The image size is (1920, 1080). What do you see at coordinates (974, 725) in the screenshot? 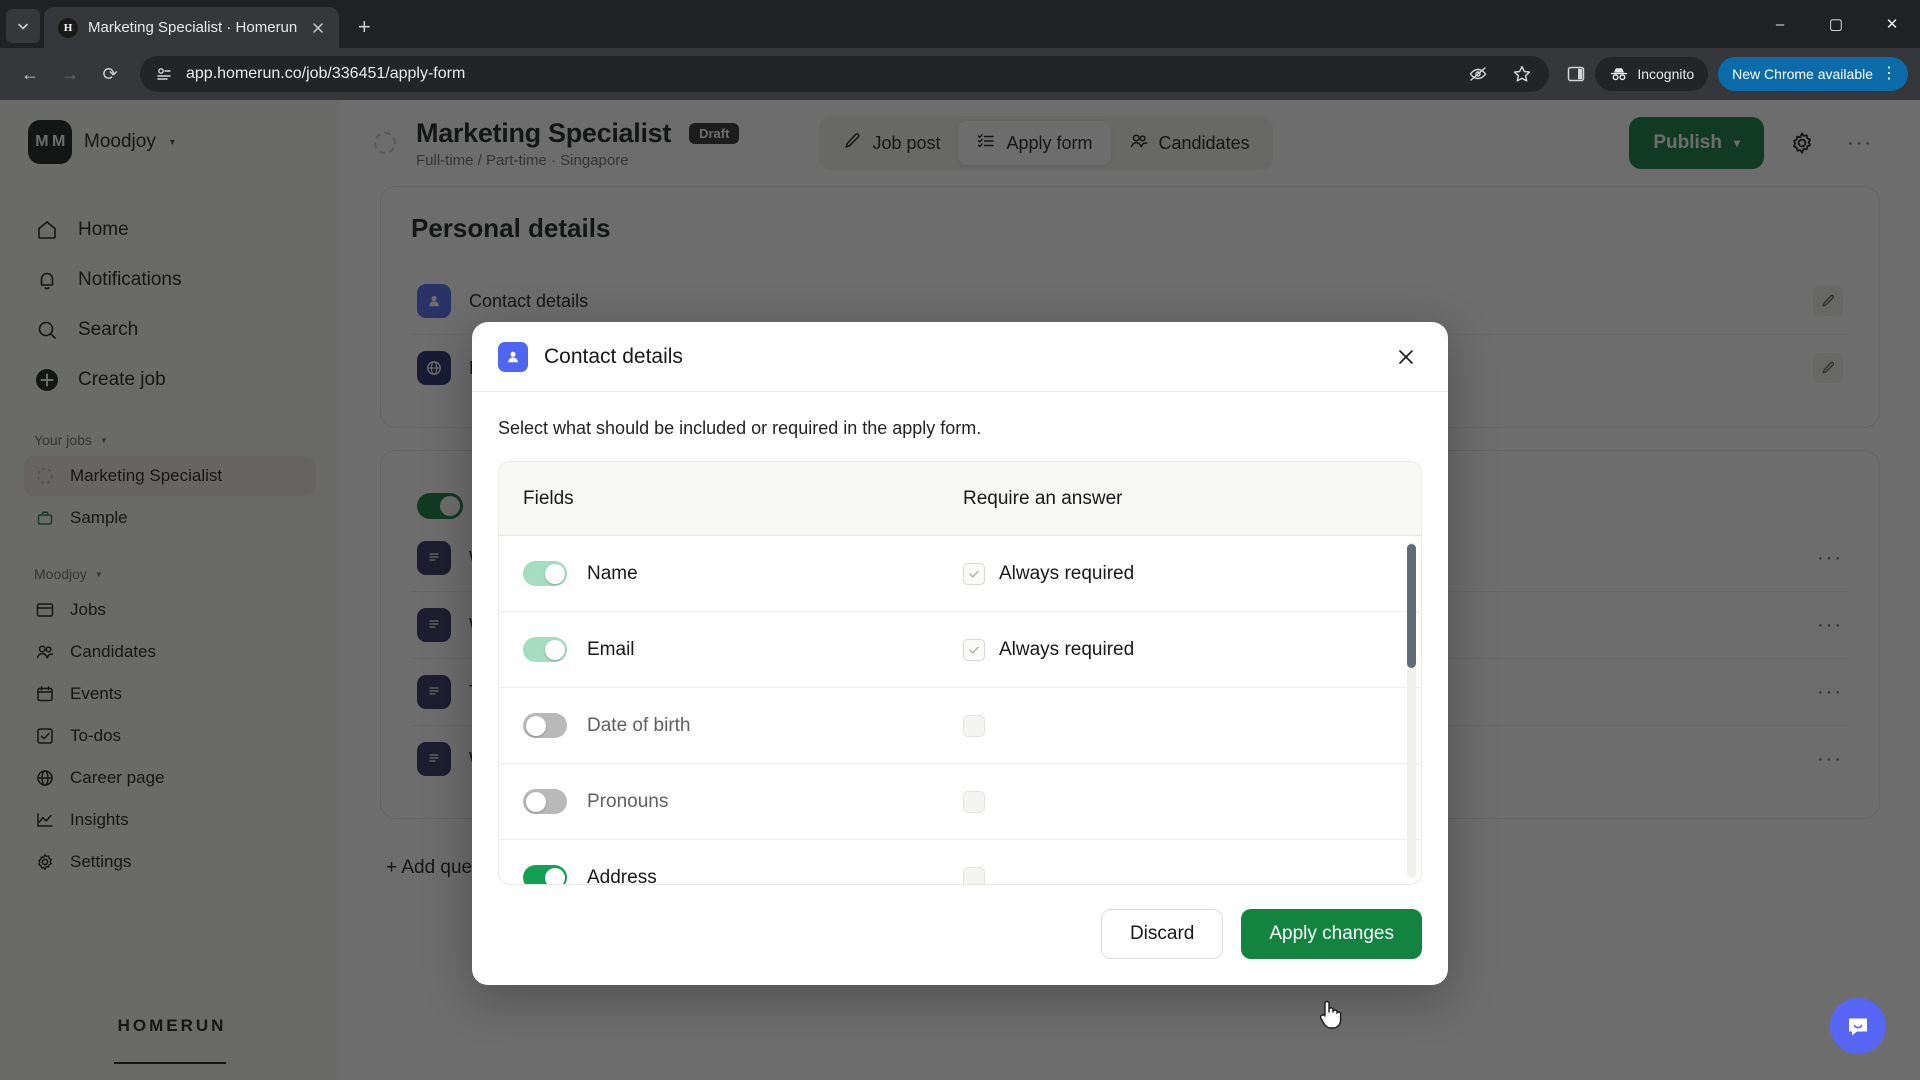
I see `require-checkbox-date-of-birth` at bounding box center [974, 725].